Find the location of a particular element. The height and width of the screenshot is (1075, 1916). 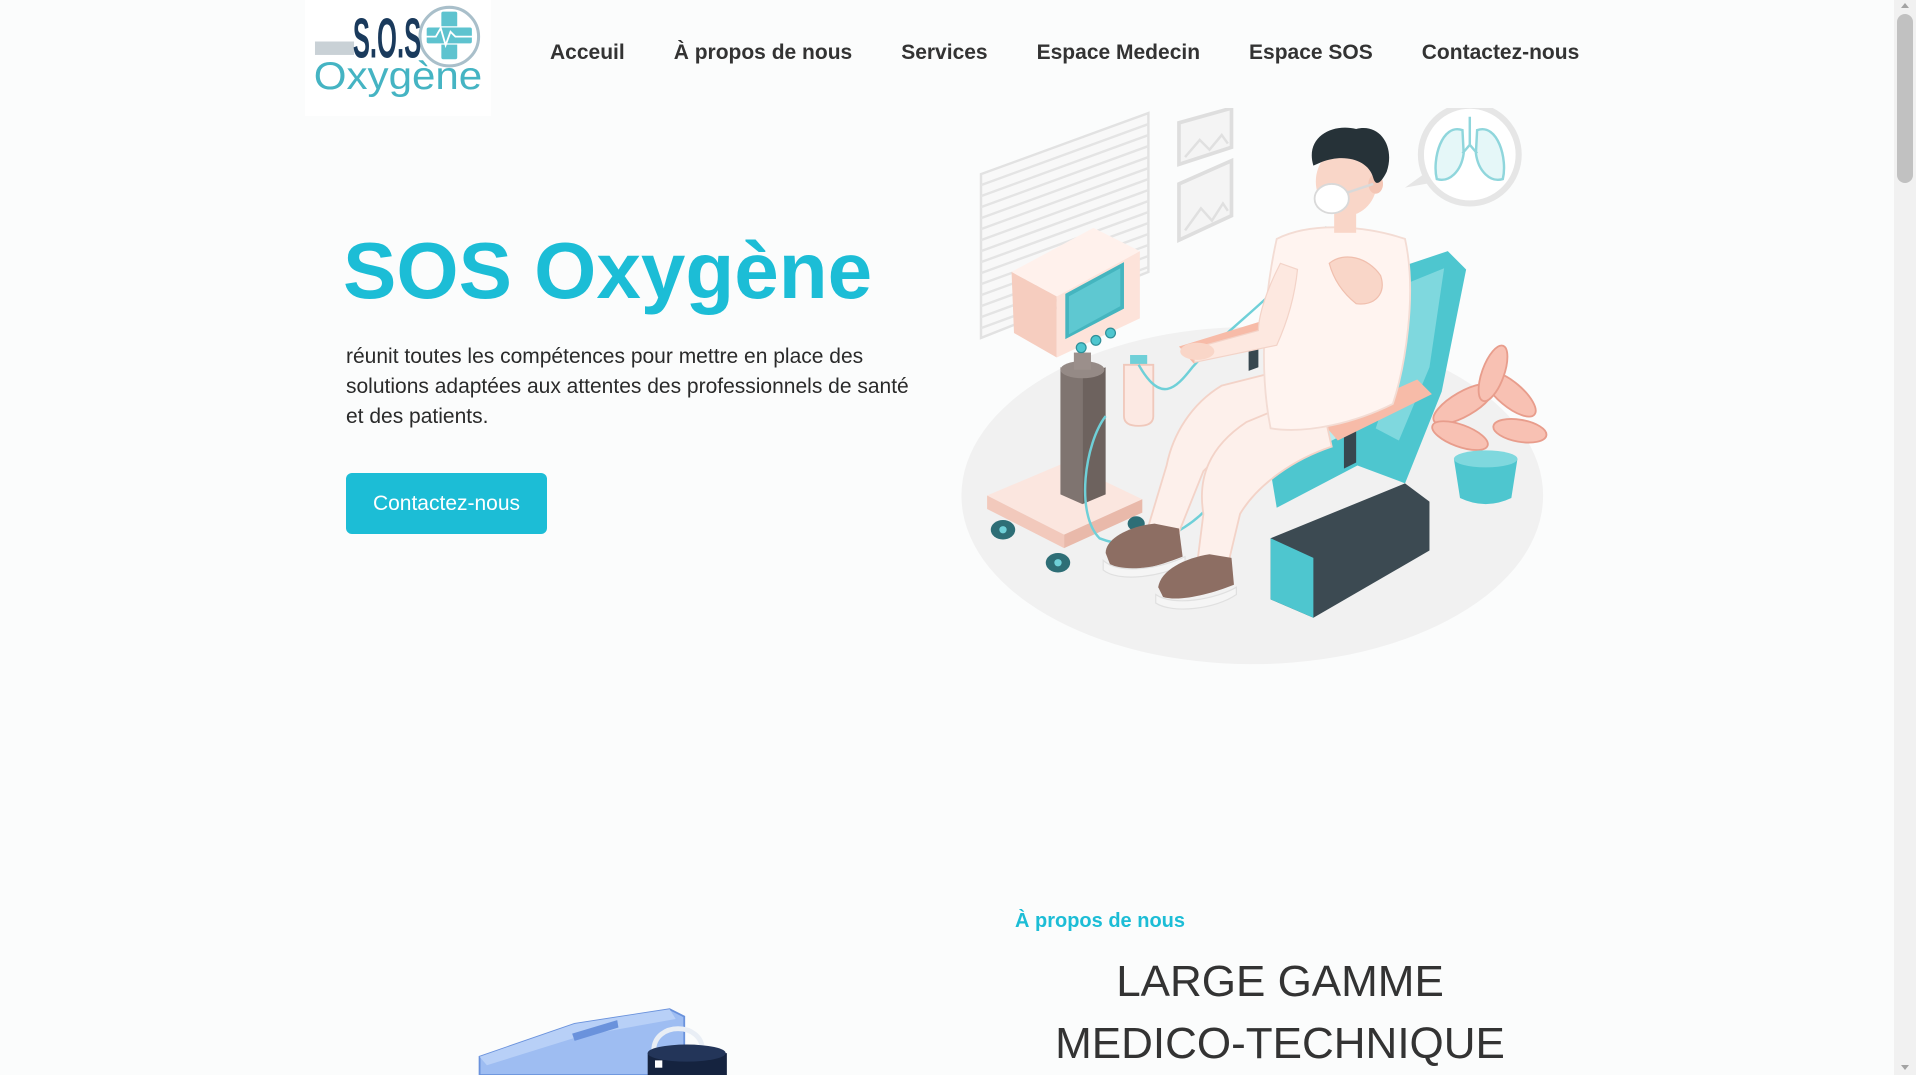

hero-description-line: et des patients. is located at coordinates (417, 416).